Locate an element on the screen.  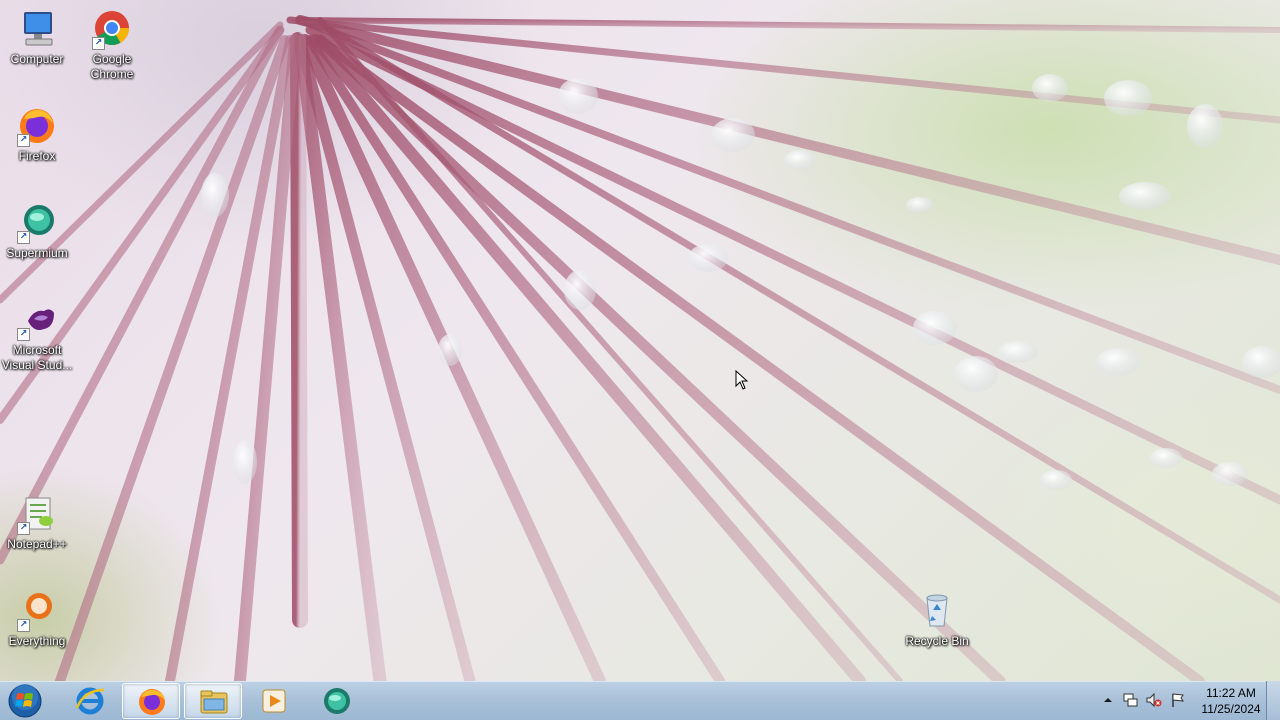
taskbar-media-player is located at coordinates (274, 701).